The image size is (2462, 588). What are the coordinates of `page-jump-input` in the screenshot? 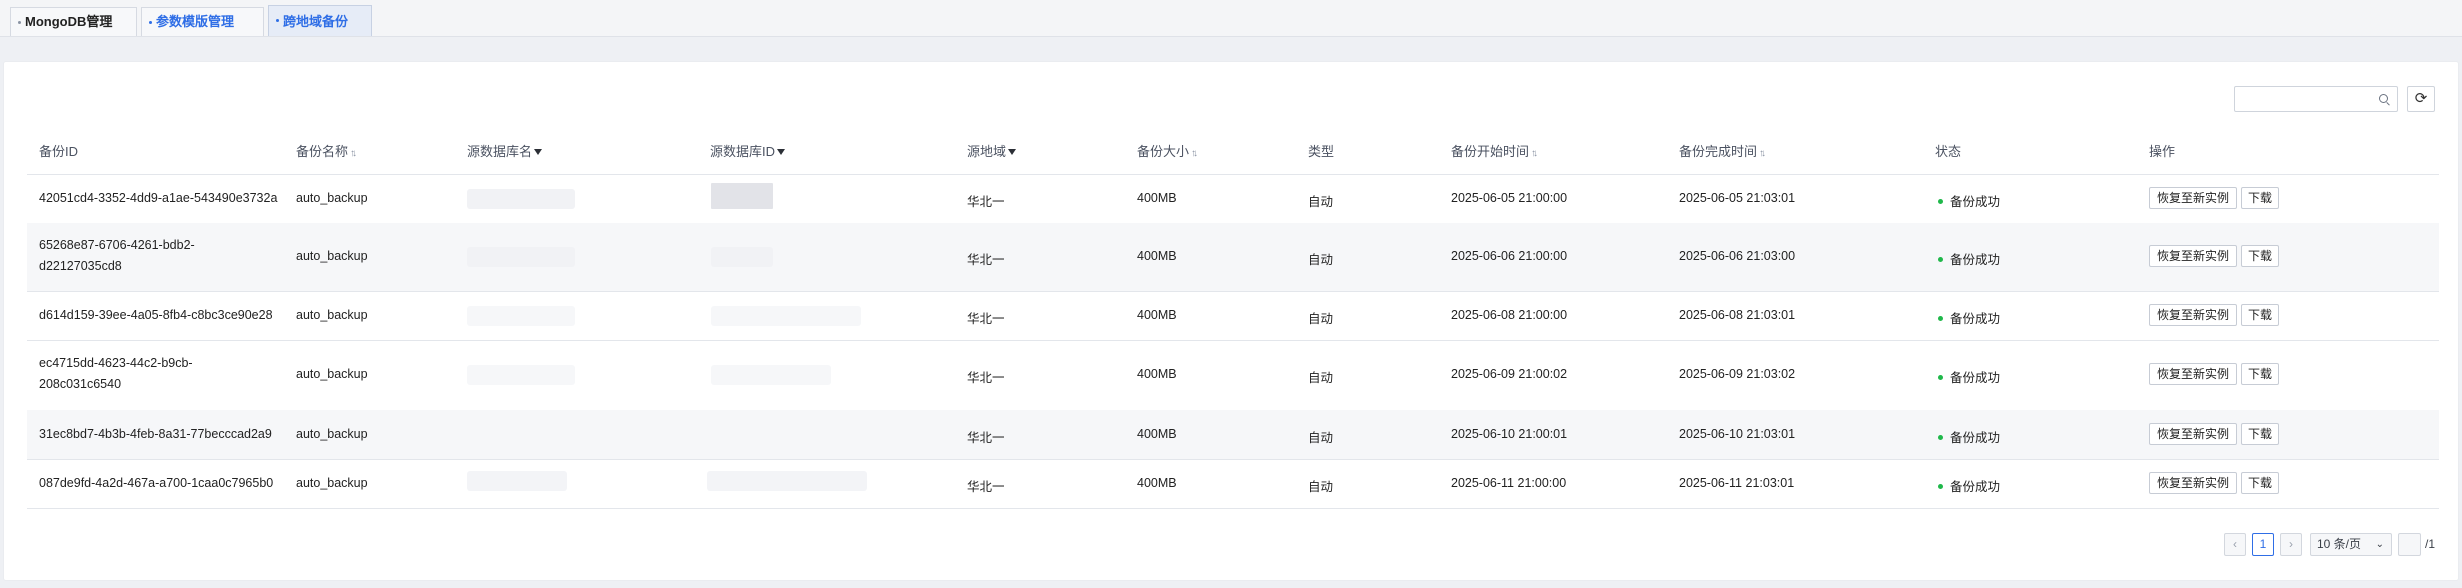 It's located at (2409, 544).